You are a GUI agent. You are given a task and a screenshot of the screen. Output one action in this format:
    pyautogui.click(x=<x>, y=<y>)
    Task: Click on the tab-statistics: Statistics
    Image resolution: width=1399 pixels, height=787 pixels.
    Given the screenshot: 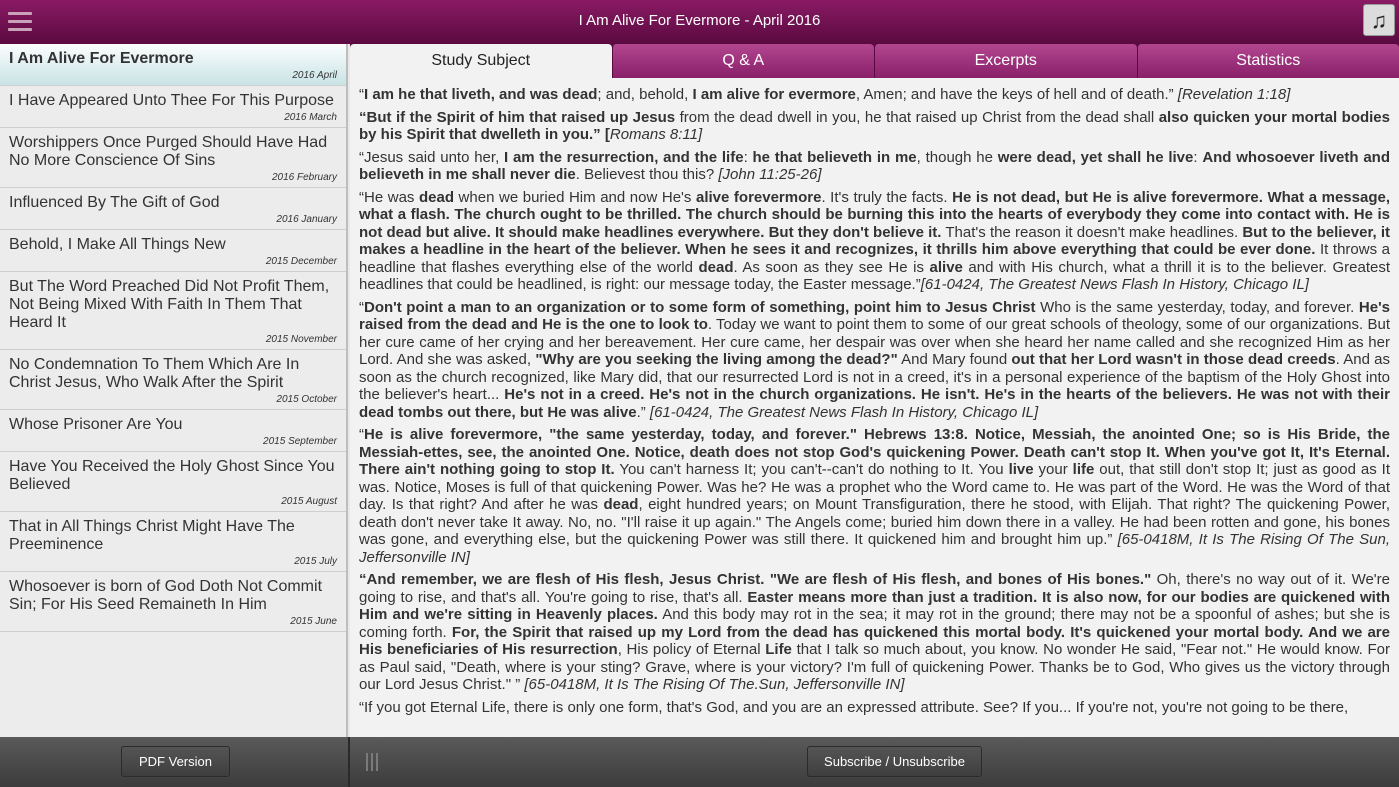 What is the action you would take?
    pyautogui.click(x=1267, y=61)
    